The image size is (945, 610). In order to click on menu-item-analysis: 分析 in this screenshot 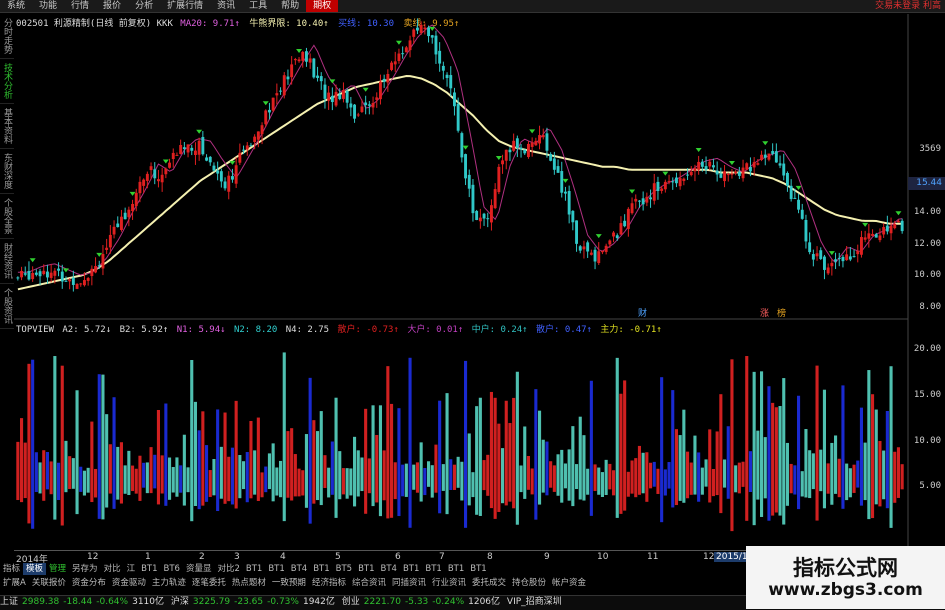, I will do `click(144, 6)`.